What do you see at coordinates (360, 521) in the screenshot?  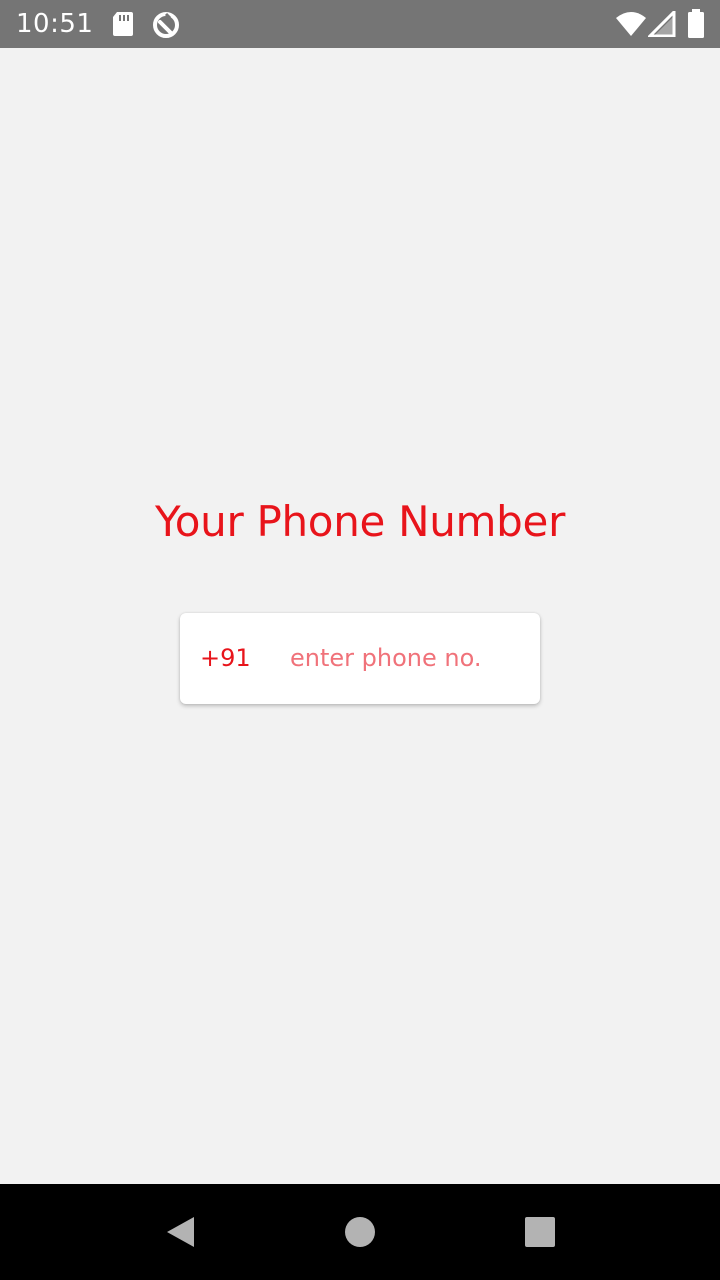 I see `page-title: Your Phone Number` at bounding box center [360, 521].